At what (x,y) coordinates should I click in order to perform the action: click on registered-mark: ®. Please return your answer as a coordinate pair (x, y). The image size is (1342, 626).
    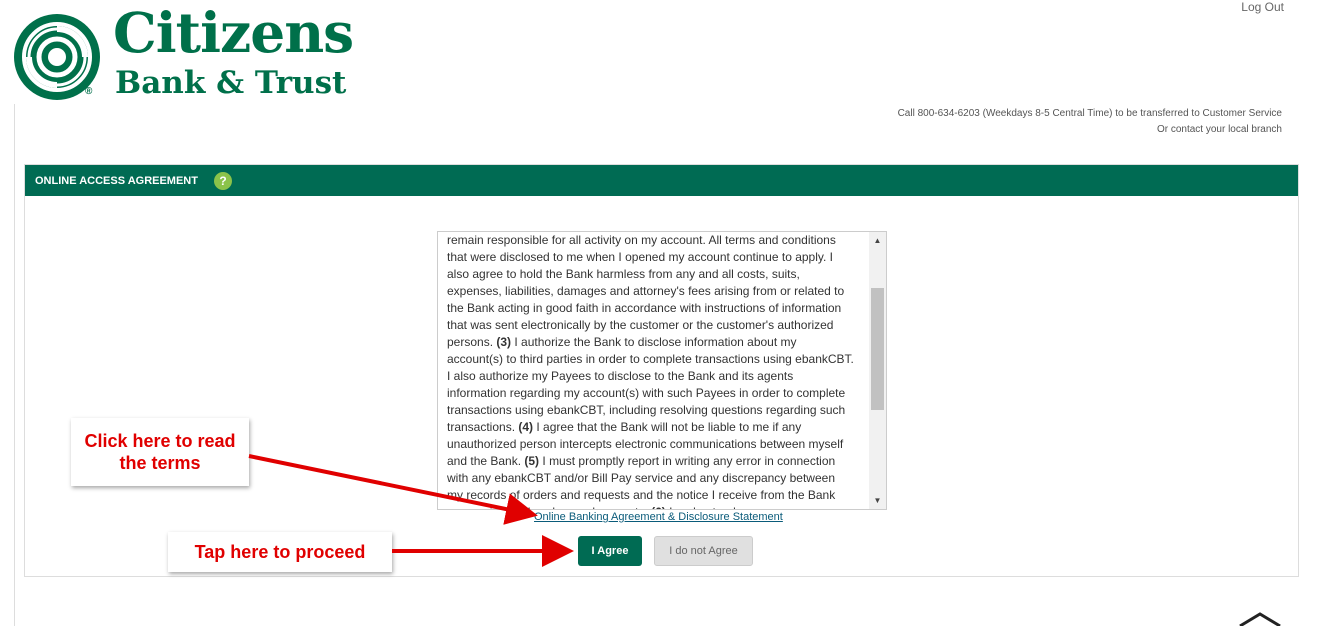
    Looking at the image, I should click on (89, 91).